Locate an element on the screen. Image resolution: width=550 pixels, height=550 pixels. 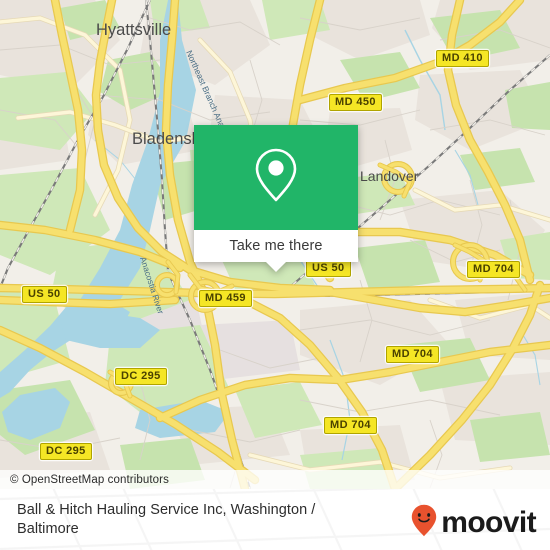
take-me-there-button: Take me there is located at coordinates (276, 246).